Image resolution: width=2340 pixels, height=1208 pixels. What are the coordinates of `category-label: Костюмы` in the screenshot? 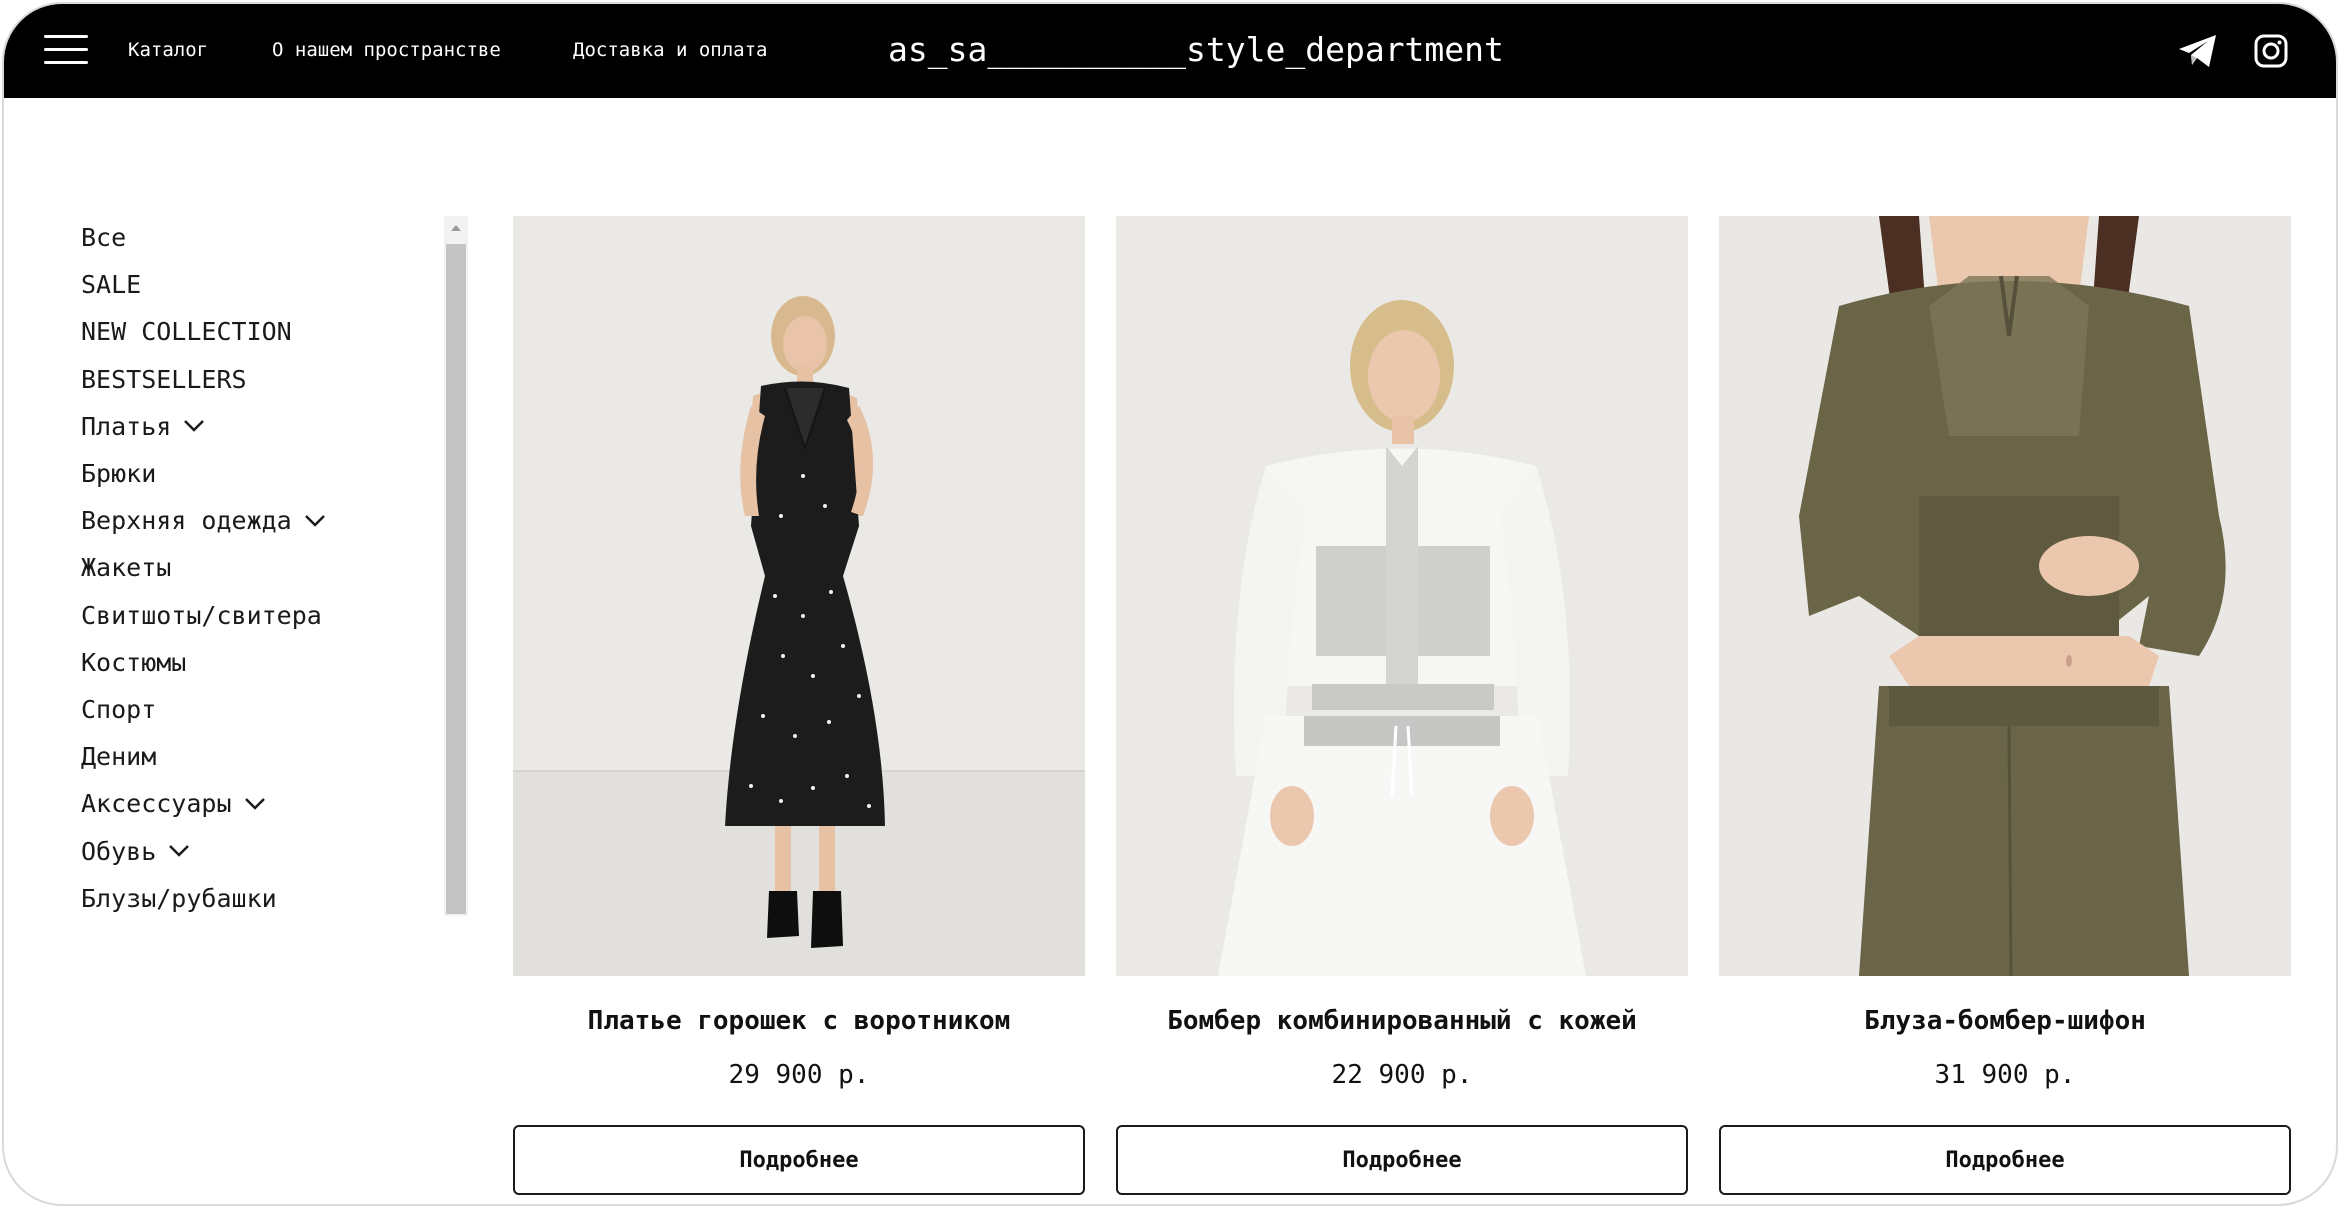 It's located at (134, 662).